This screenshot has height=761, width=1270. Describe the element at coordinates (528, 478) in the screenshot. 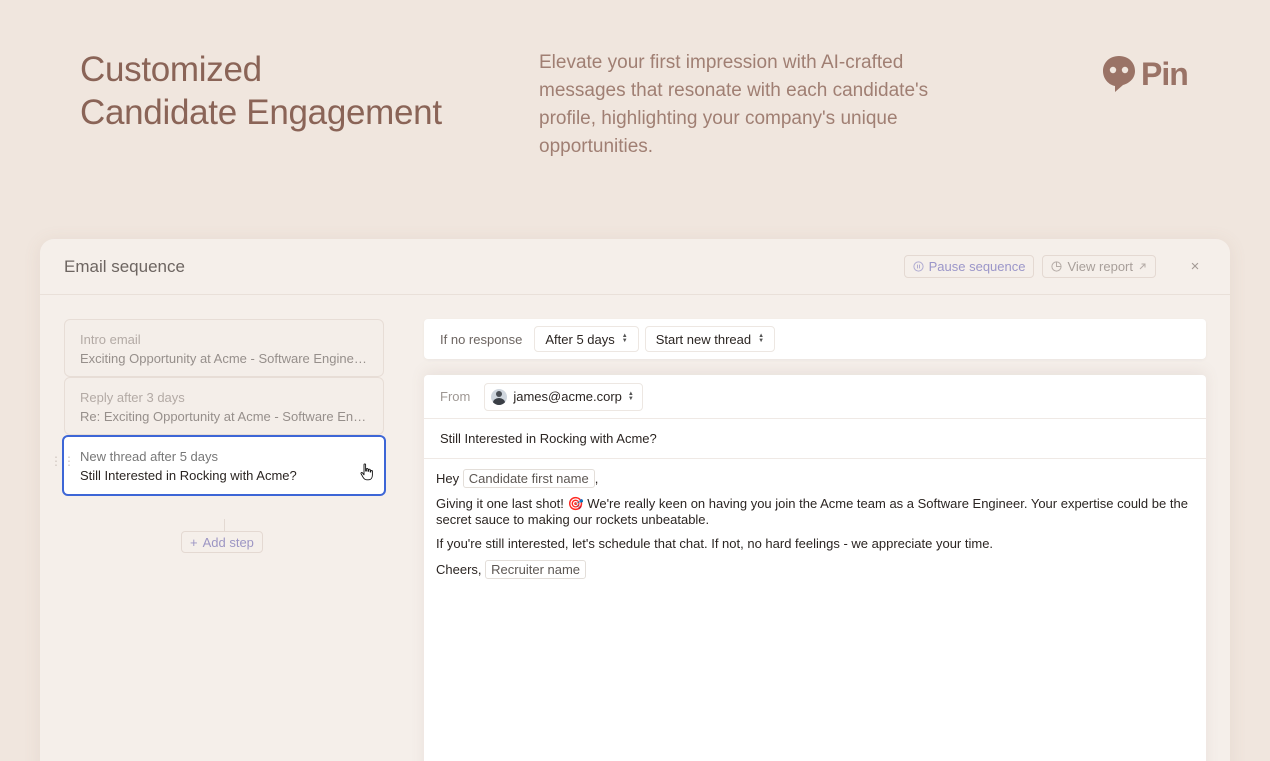

I see `candidate-first-name-variable: Candidate first name` at that location.